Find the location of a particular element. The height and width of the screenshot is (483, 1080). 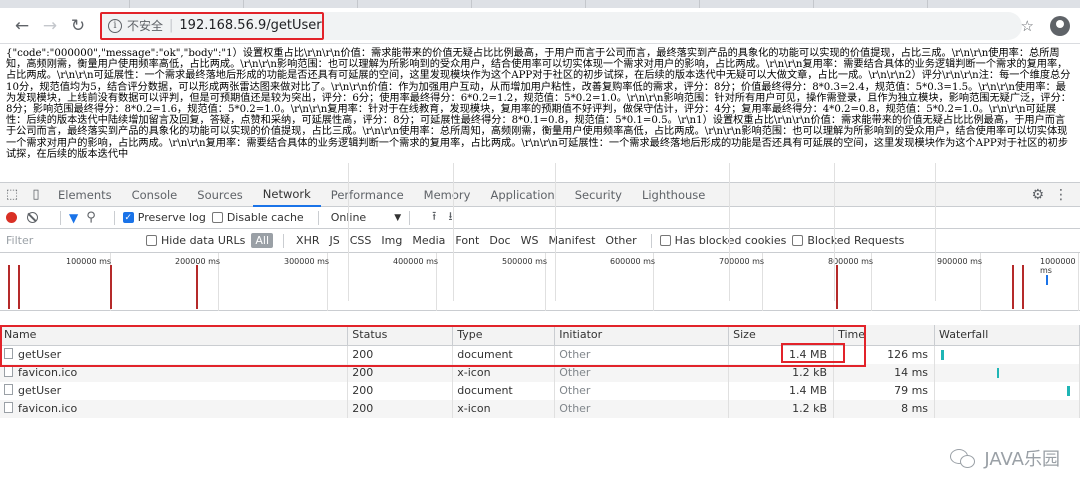

type-filter-js: JS is located at coordinates (335, 240).